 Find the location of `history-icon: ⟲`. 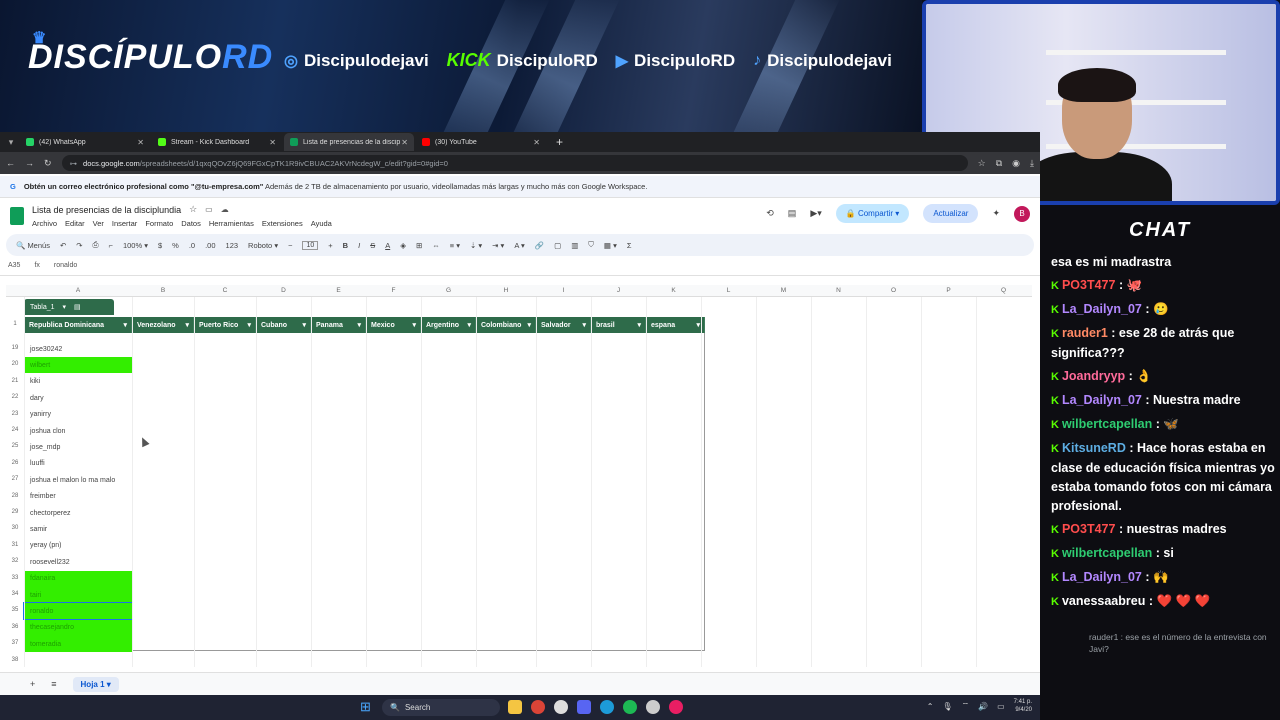

history-icon: ⟲ is located at coordinates (770, 213).